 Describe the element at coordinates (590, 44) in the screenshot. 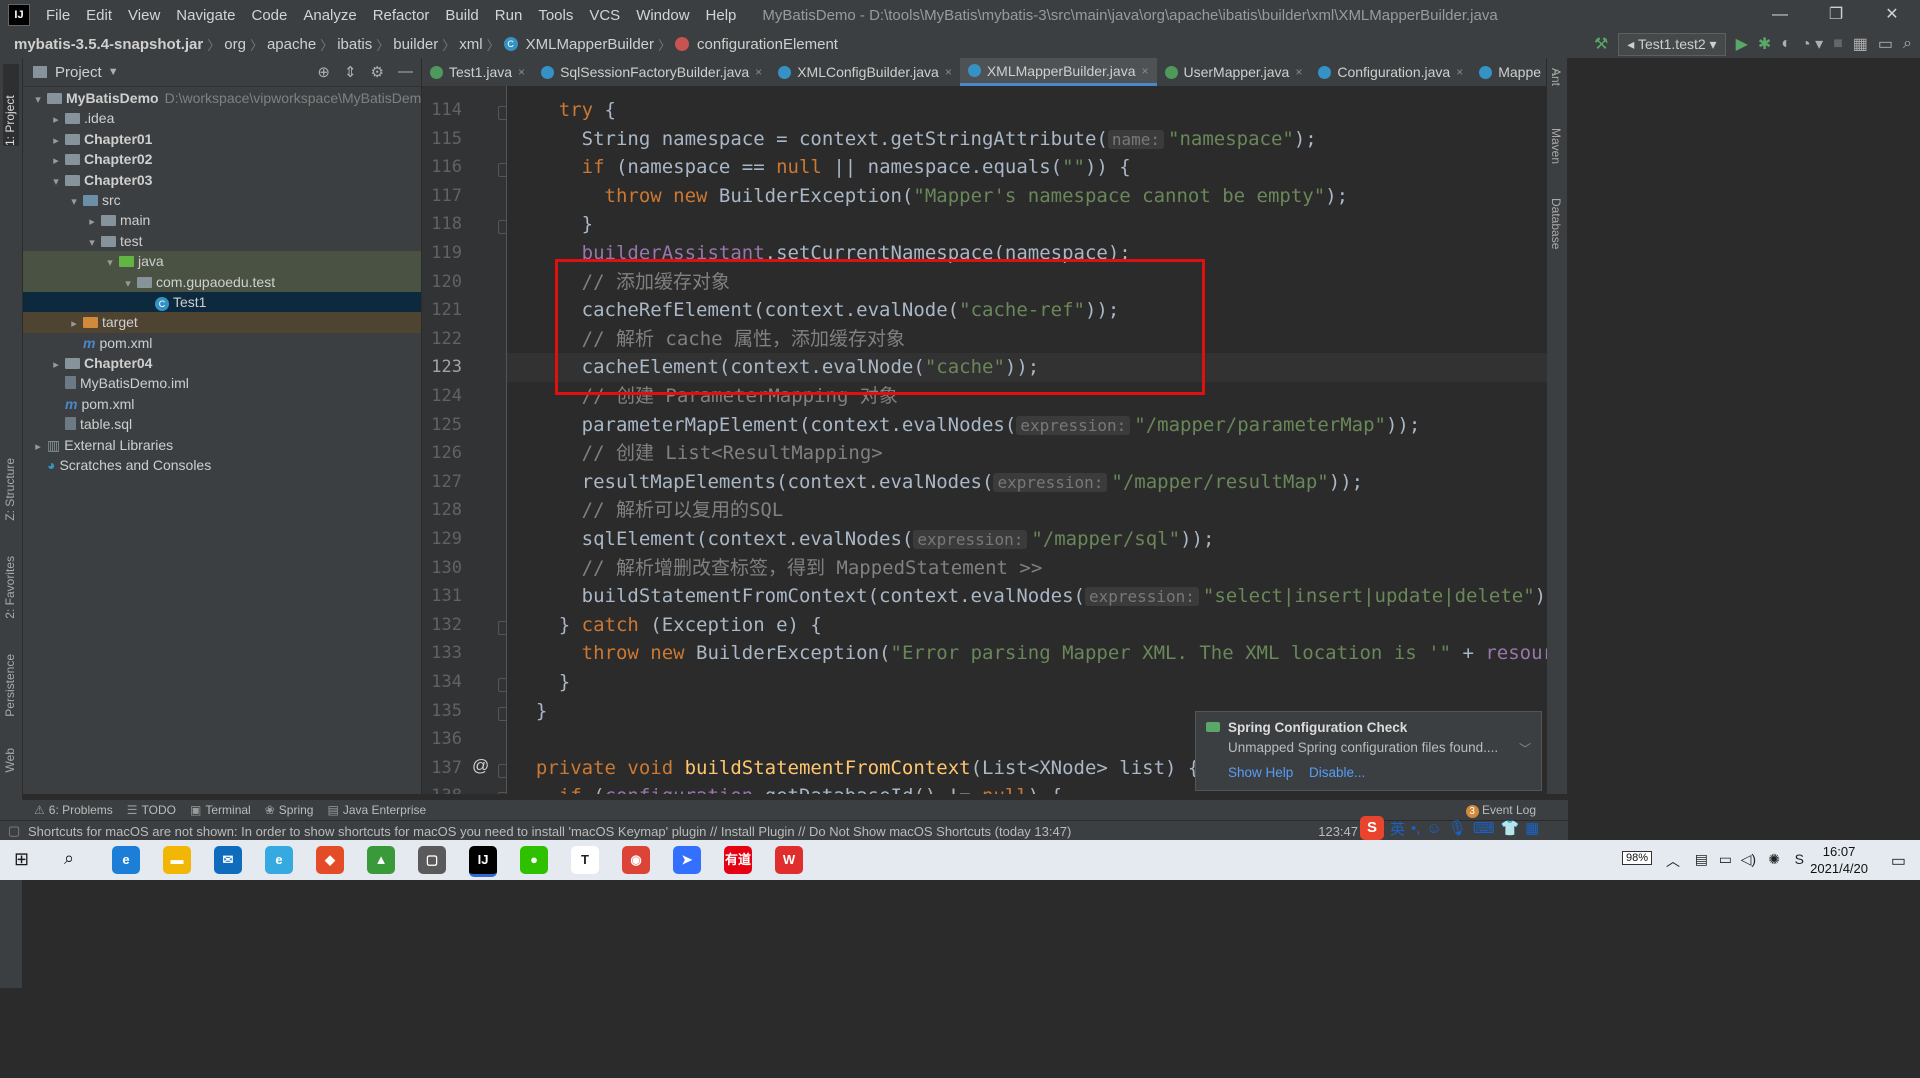

I see `breadcrumb-class: XMLMapperBuilder` at that location.